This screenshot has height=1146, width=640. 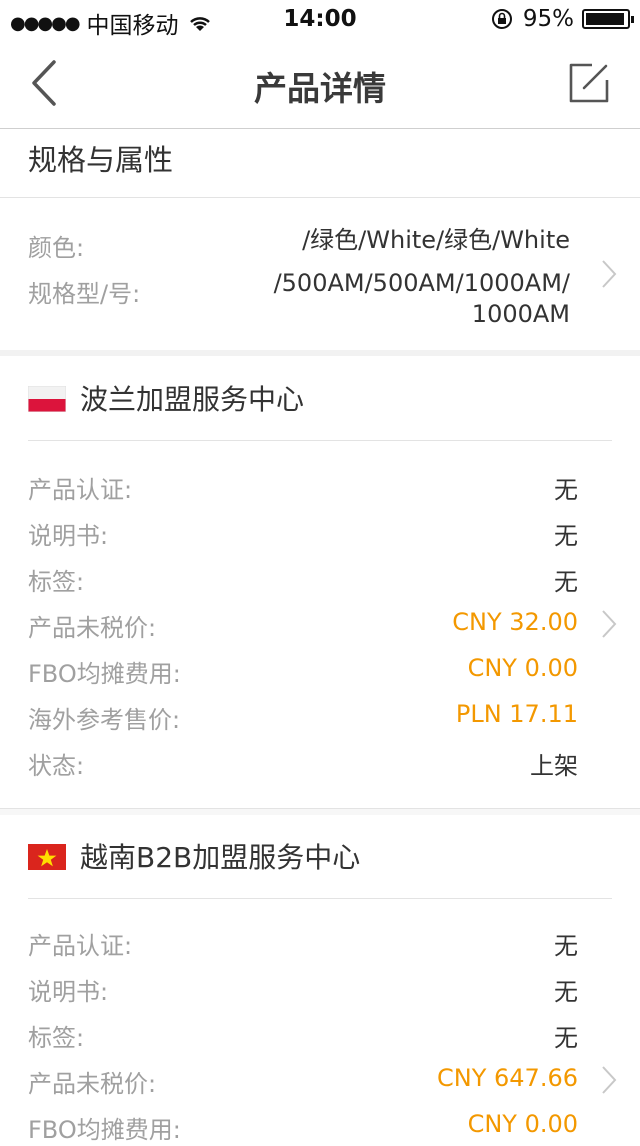 I want to click on status-bar: ●●●●● 中国移动 14:00 95%, so click(x=320, y=20).